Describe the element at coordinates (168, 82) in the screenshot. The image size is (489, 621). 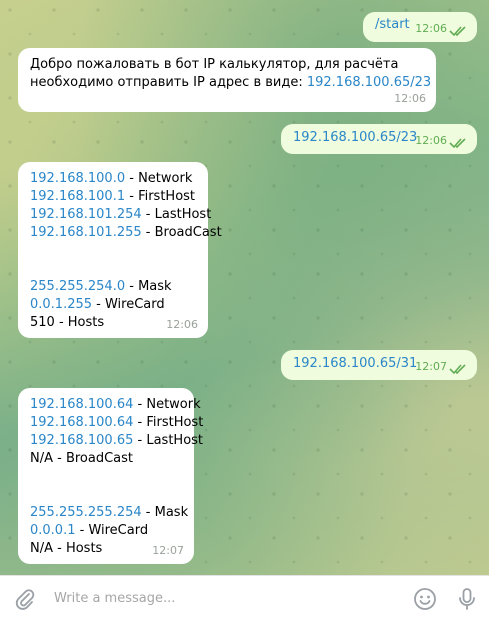
I see `message-text: необходимо отправить IP адрес в виде:` at that location.